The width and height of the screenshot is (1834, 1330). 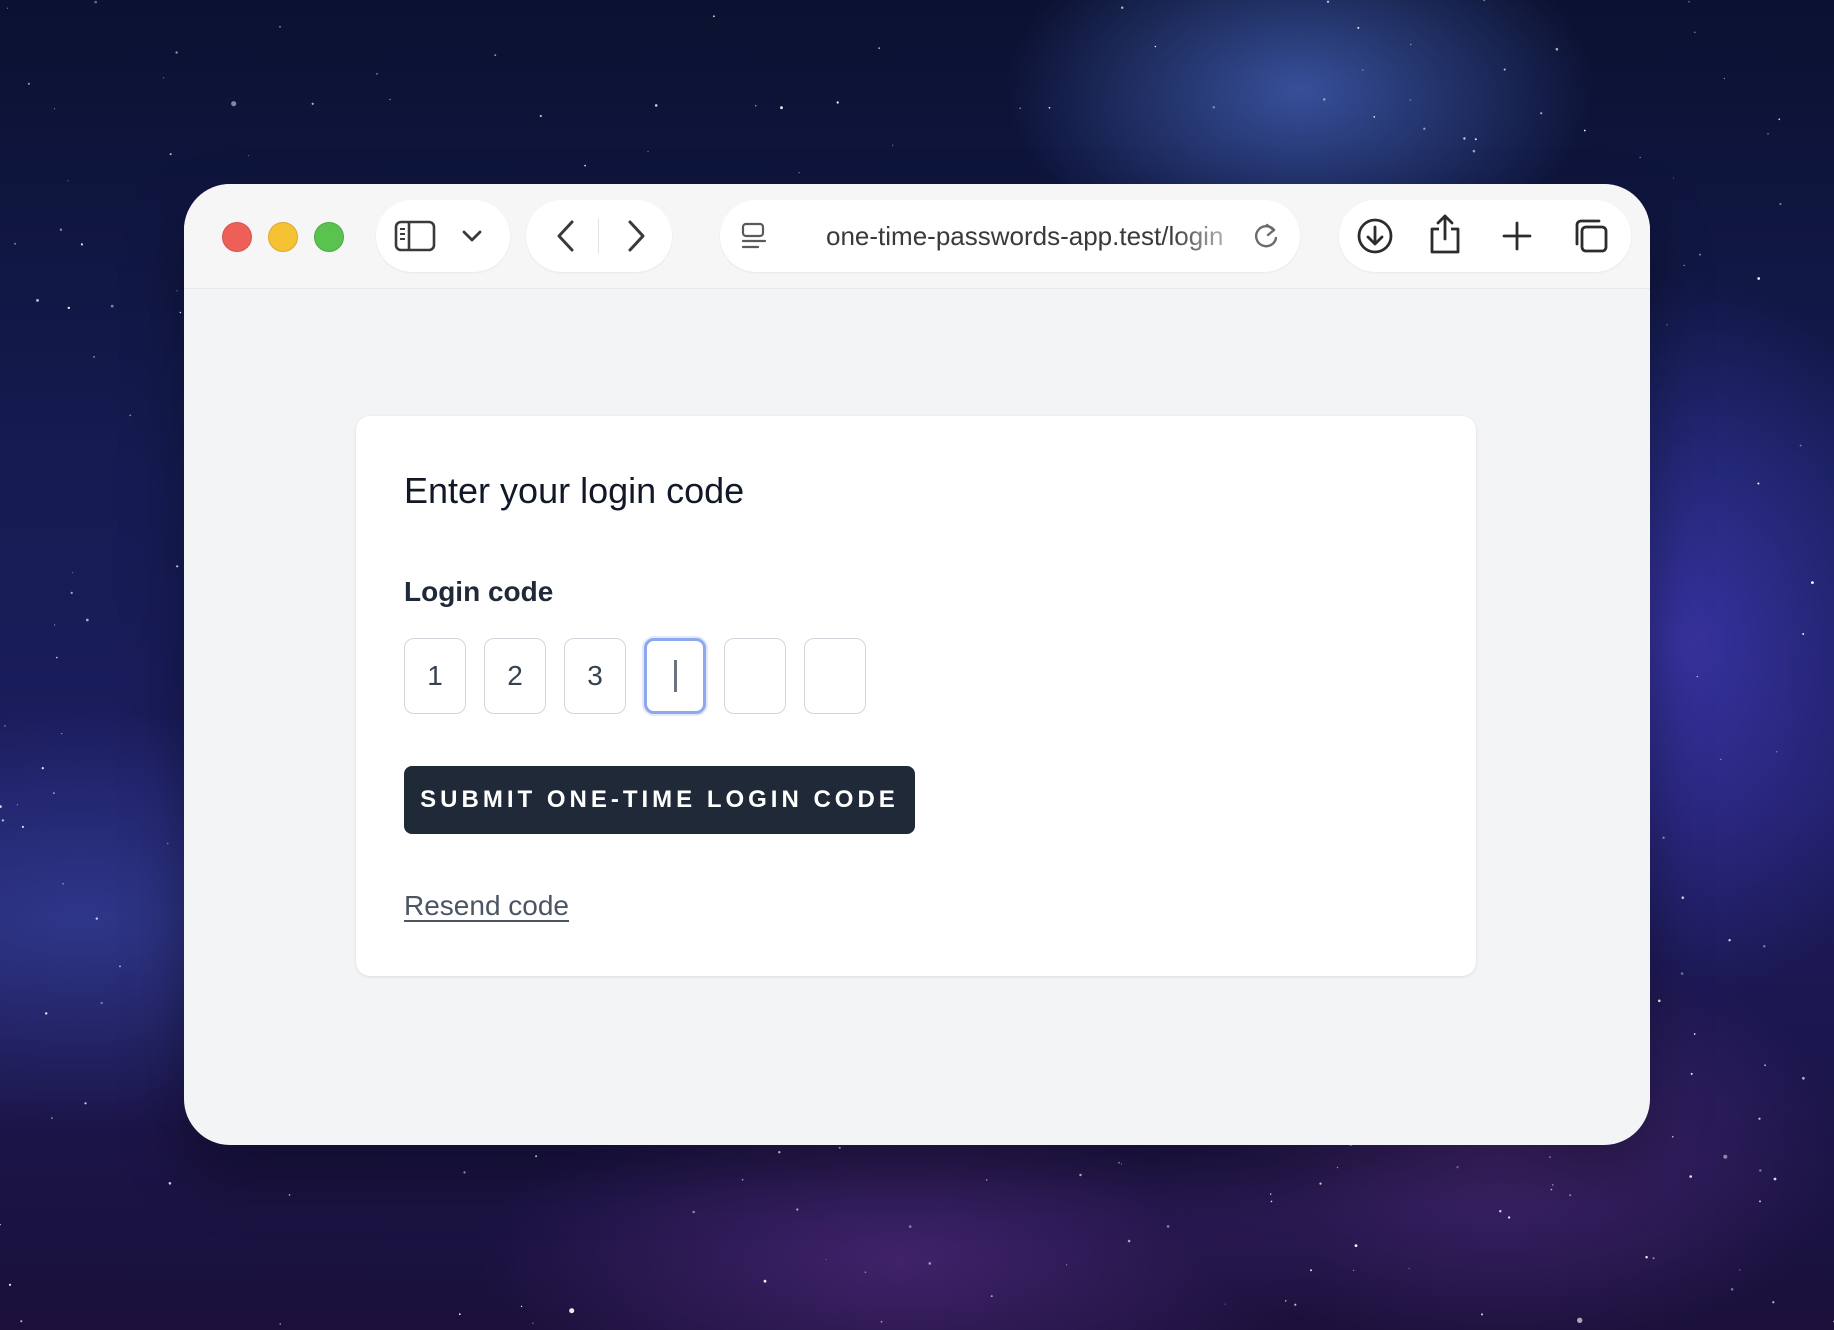 I want to click on browser-toolbar: one-time-passwords-app.test/login, so click(x=917, y=236).